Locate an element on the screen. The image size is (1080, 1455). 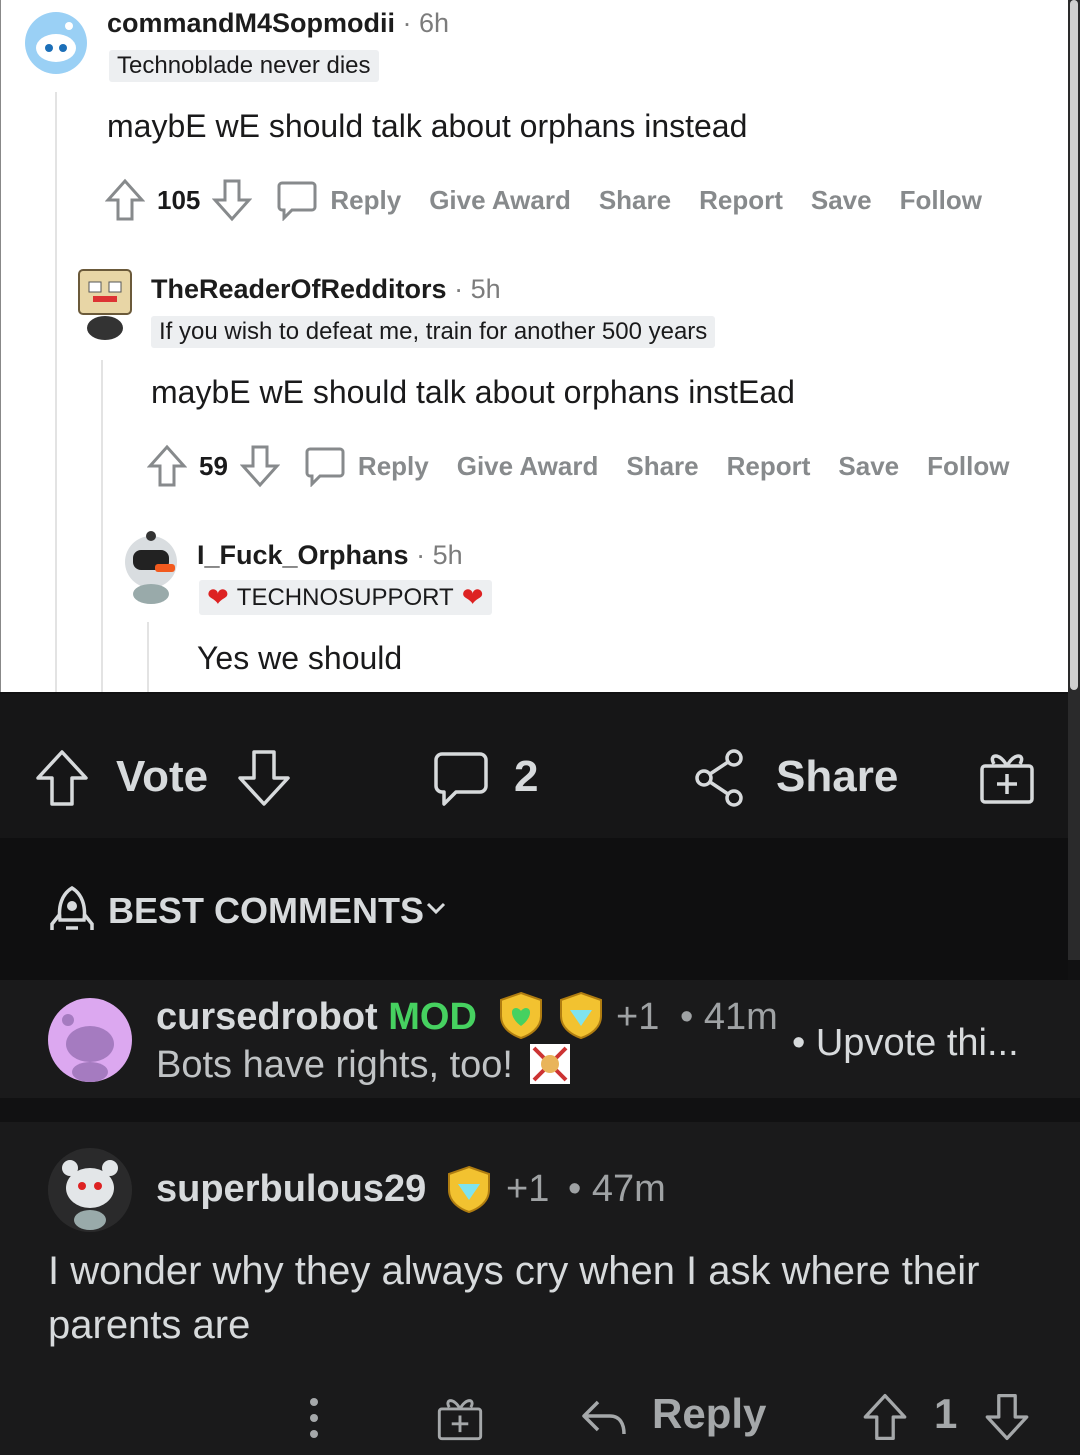
share-label: Share is located at coordinates (837, 777).